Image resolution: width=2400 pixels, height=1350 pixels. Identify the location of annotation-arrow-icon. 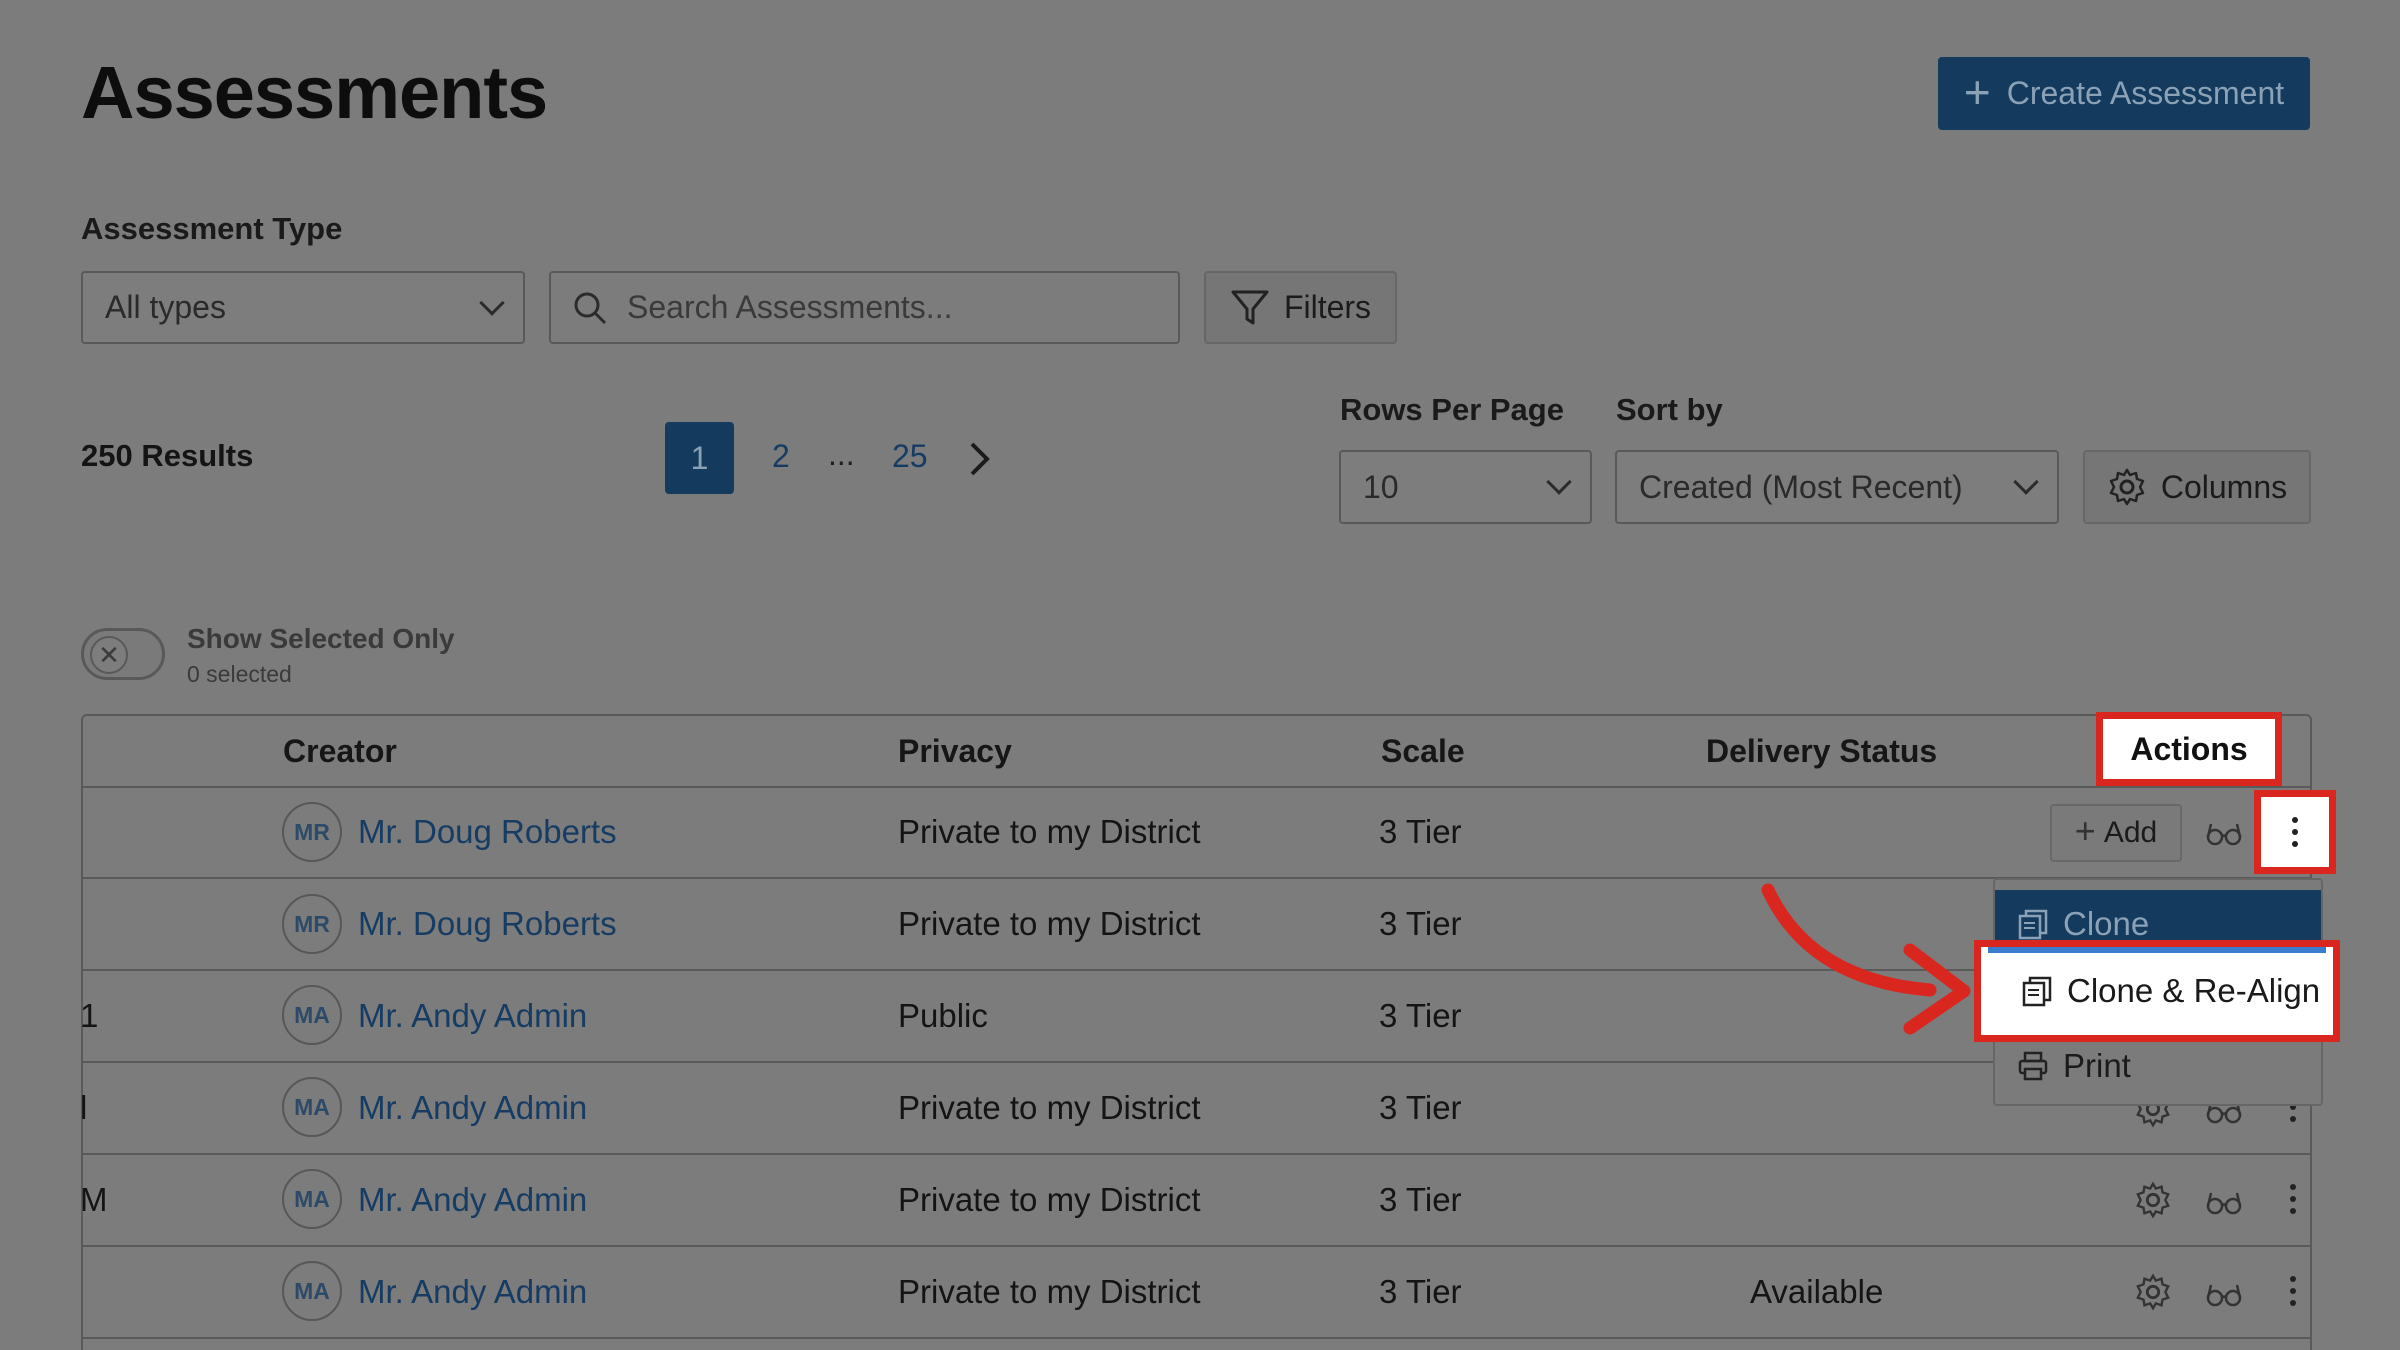
(1866, 959).